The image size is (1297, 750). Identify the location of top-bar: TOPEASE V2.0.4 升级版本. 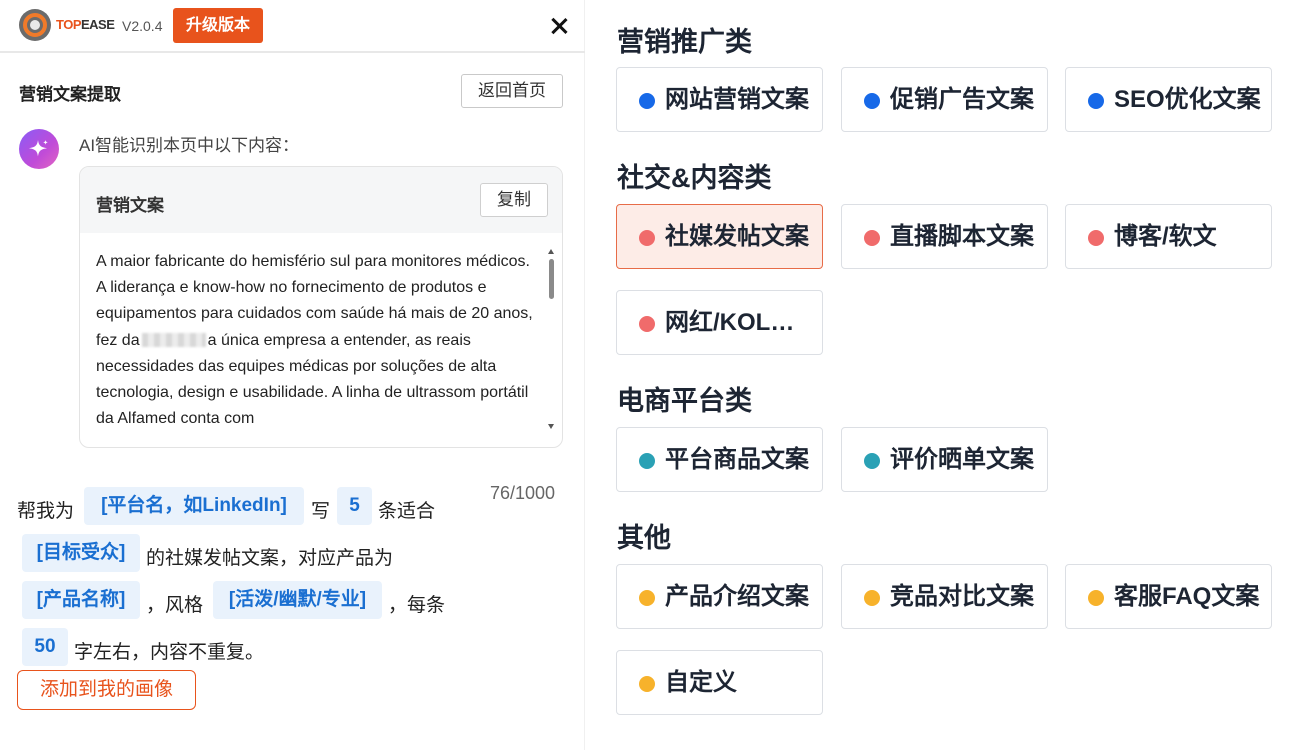
(292, 26).